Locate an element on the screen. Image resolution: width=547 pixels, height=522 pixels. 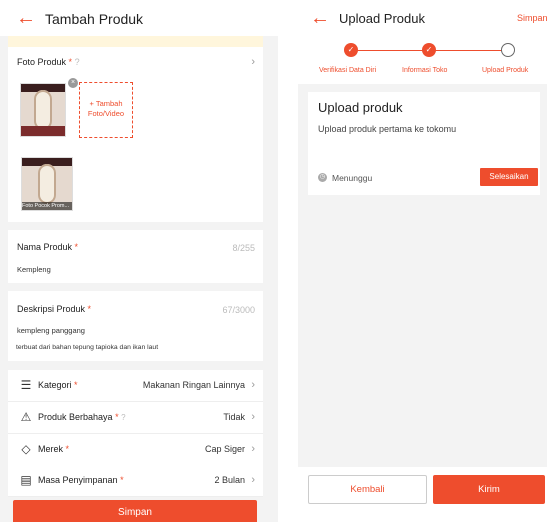
page-title: Tambah Produk is located at coordinates (94, 19).